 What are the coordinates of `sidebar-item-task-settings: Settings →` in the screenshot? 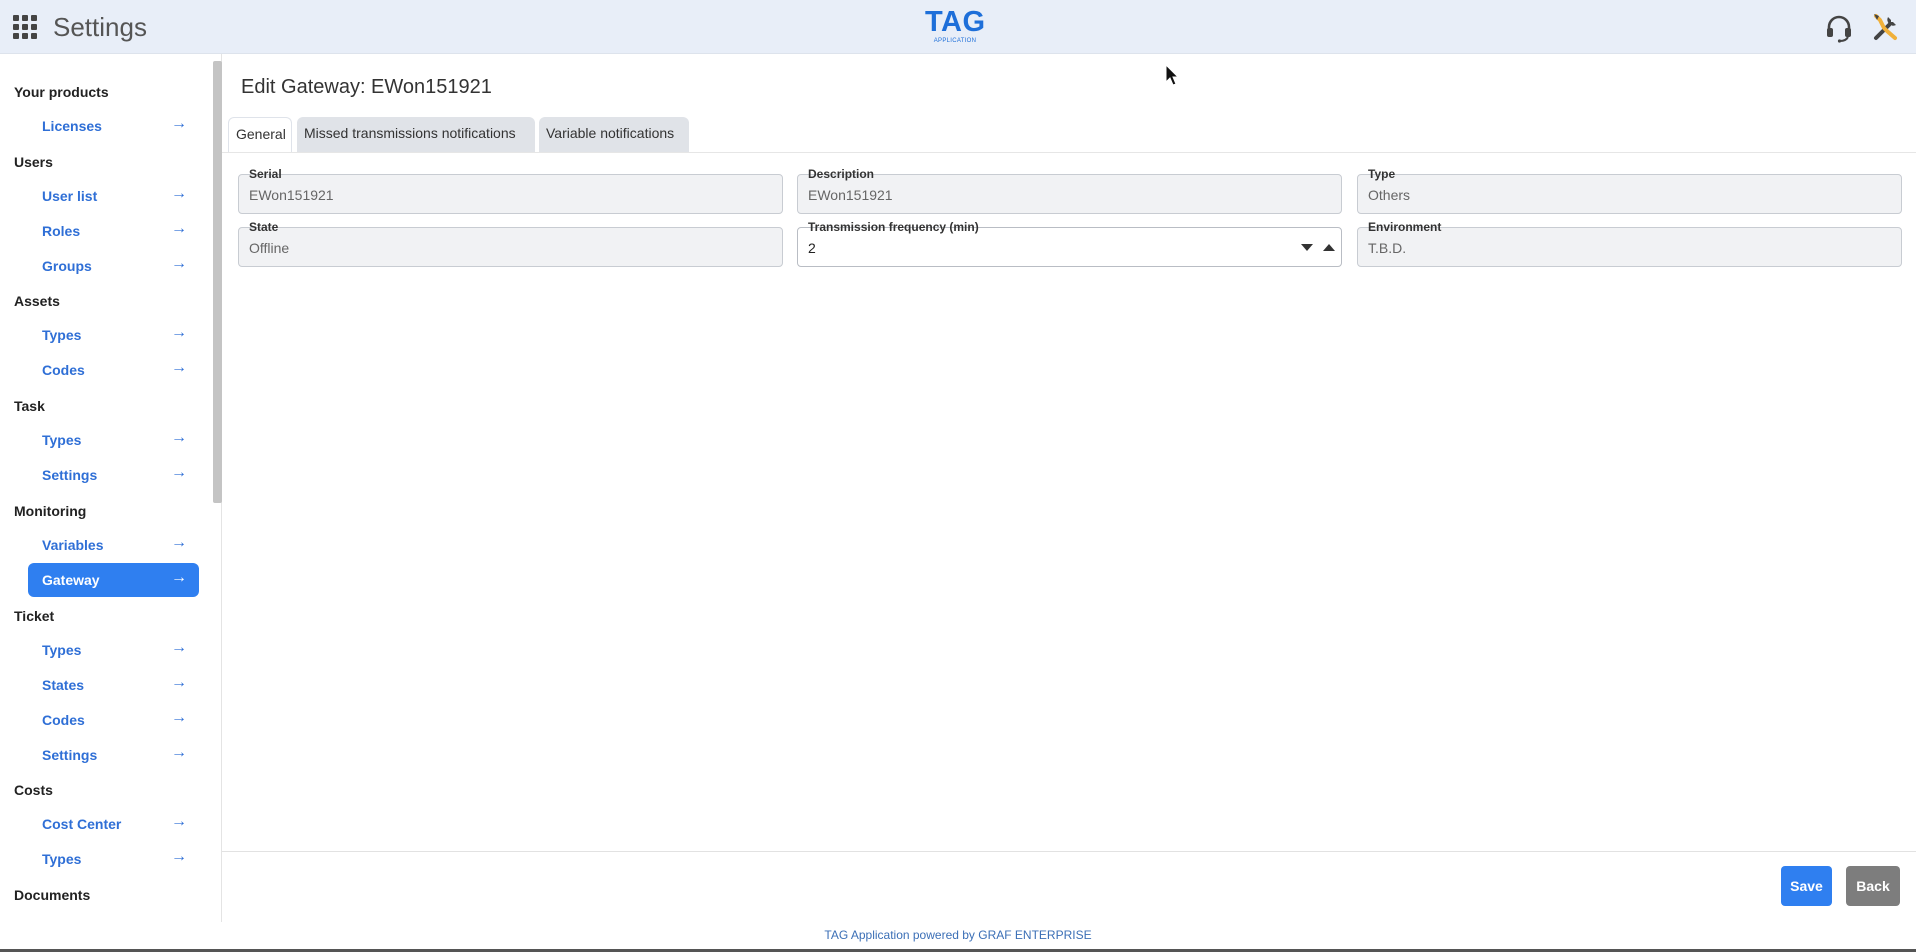 It's located at (113, 475).